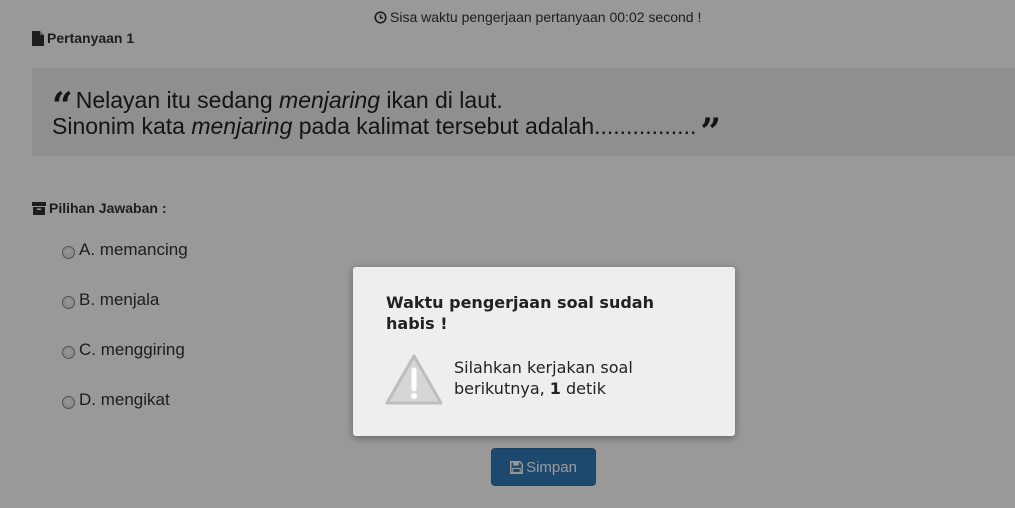 The width and height of the screenshot is (1015, 508). What do you see at coordinates (520, 313) in the screenshot?
I see `dialog-title: Waktu pengerjaan soal sudah habis !` at bounding box center [520, 313].